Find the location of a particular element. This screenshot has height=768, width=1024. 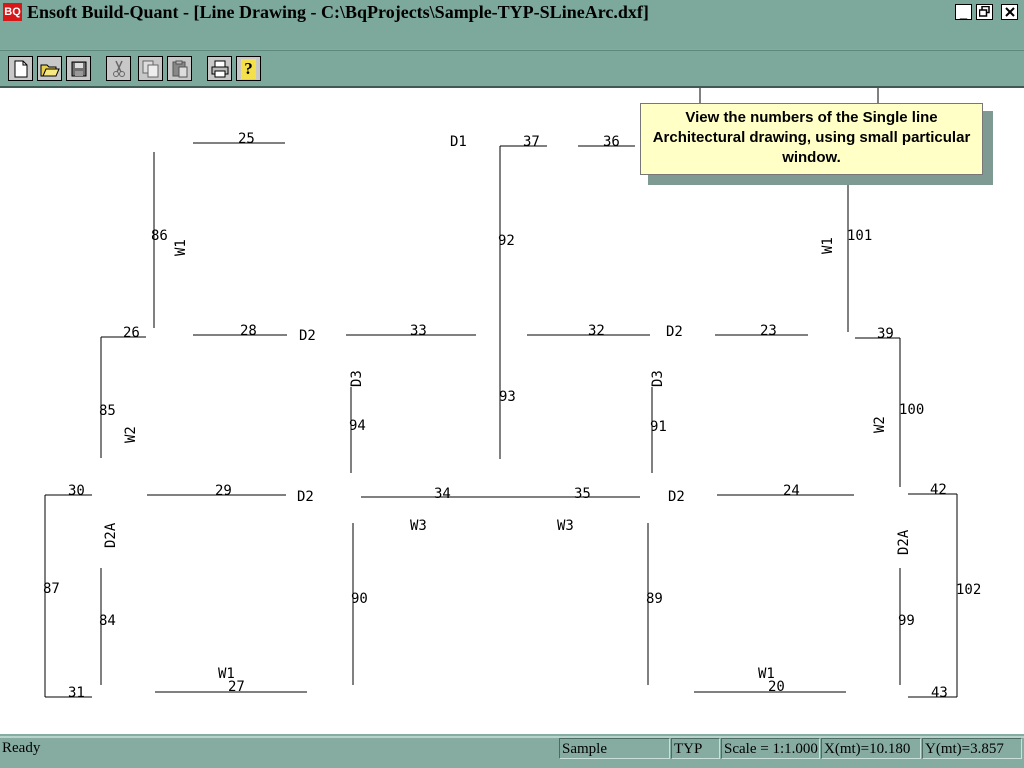

wall-label: 100 is located at coordinates (911, 410).